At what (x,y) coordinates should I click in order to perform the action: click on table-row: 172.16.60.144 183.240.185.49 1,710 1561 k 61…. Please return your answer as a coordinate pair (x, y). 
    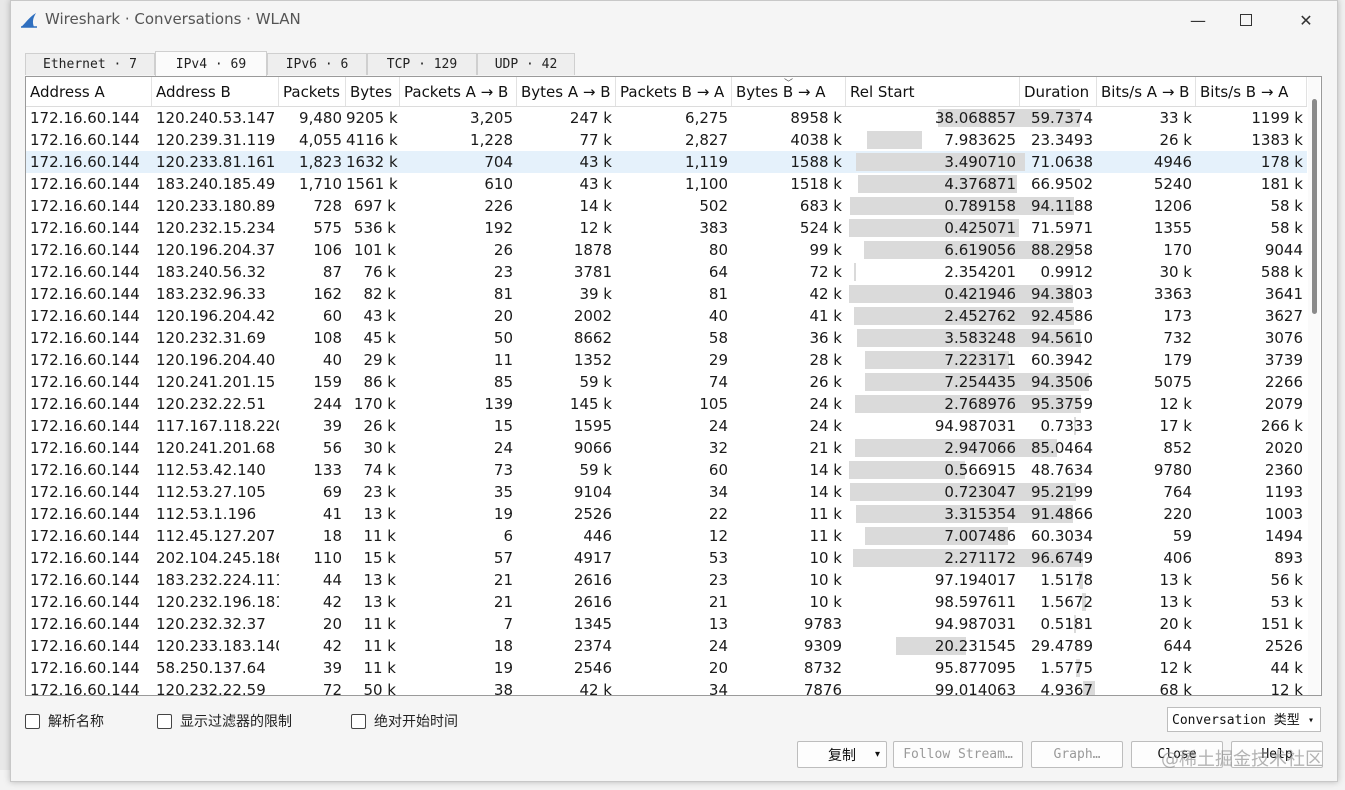
    Looking at the image, I should click on (666, 184).